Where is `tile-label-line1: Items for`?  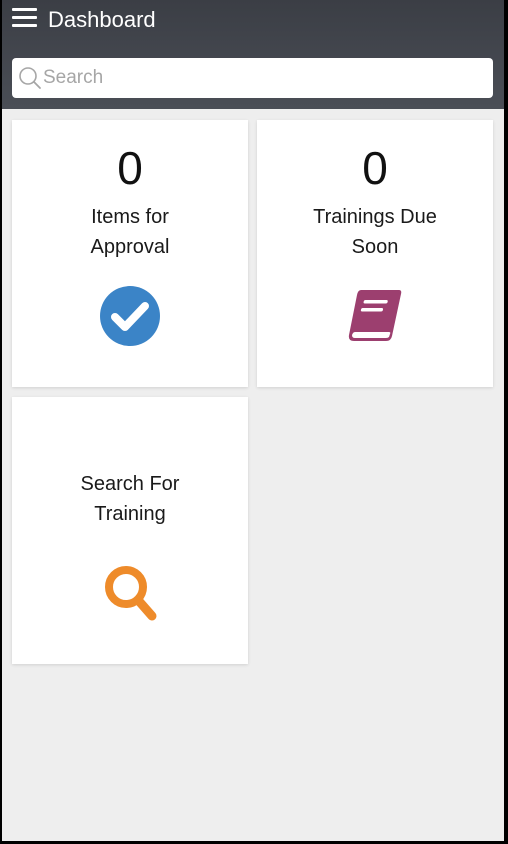
tile-label-line1: Items for is located at coordinates (130, 217).